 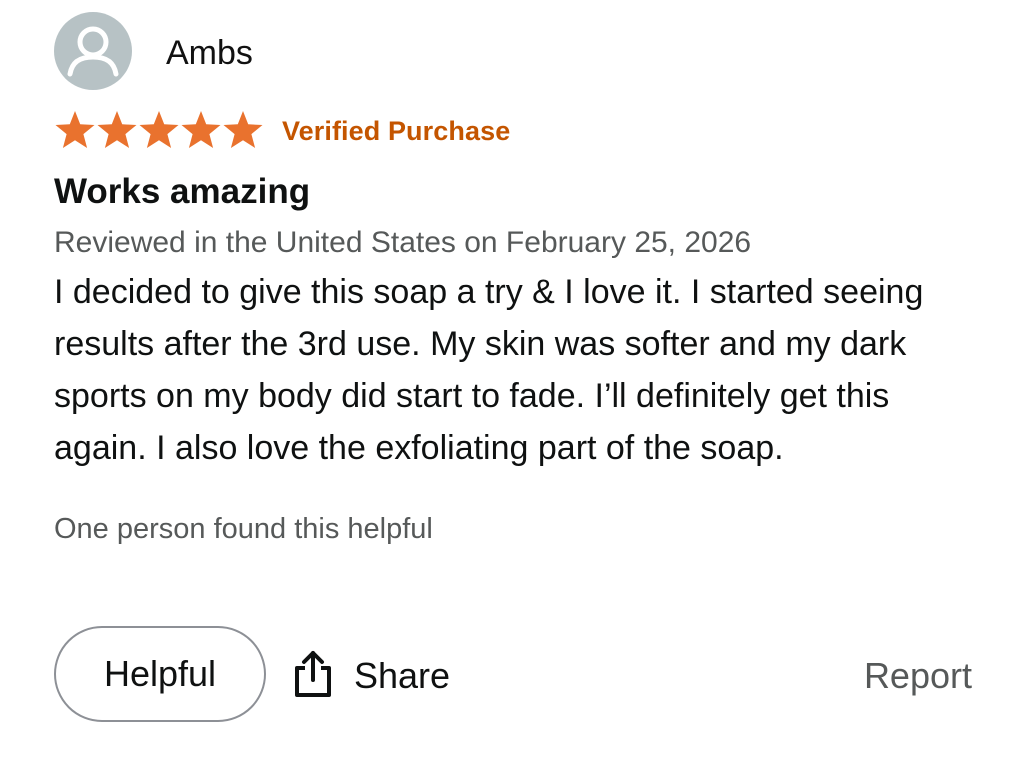 What do you see at coordinates (209, 53) in the screenshot?
I see `profile-name: Ambs` at bounding box center [209, 53].